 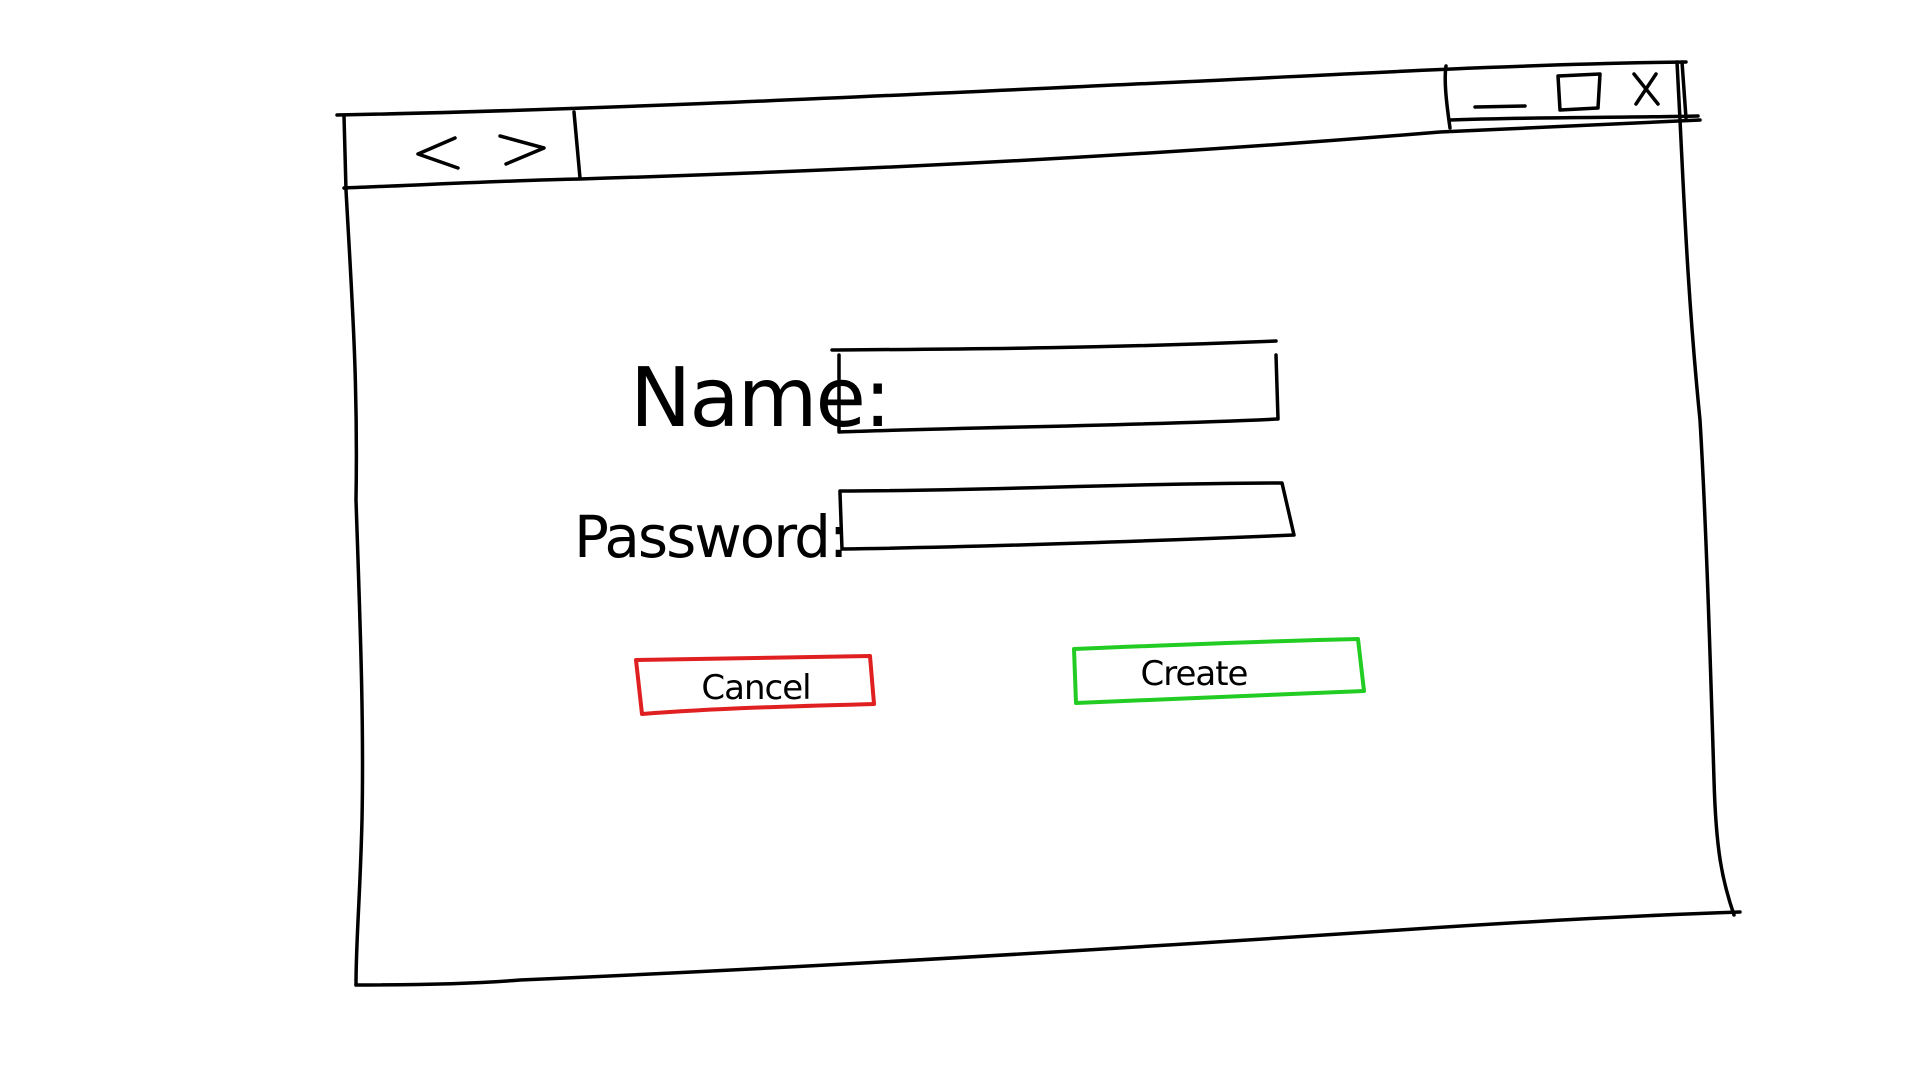 I want to click on close-icon, so click(x=1646, y=89).